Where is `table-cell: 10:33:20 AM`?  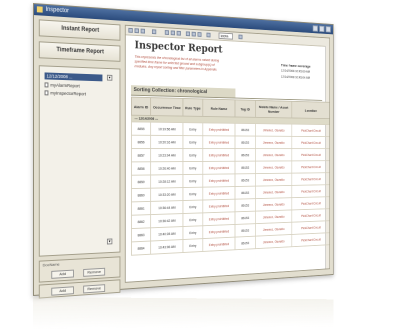
table-cell: 10:33:20 AM is located at coordinates (166, 194).